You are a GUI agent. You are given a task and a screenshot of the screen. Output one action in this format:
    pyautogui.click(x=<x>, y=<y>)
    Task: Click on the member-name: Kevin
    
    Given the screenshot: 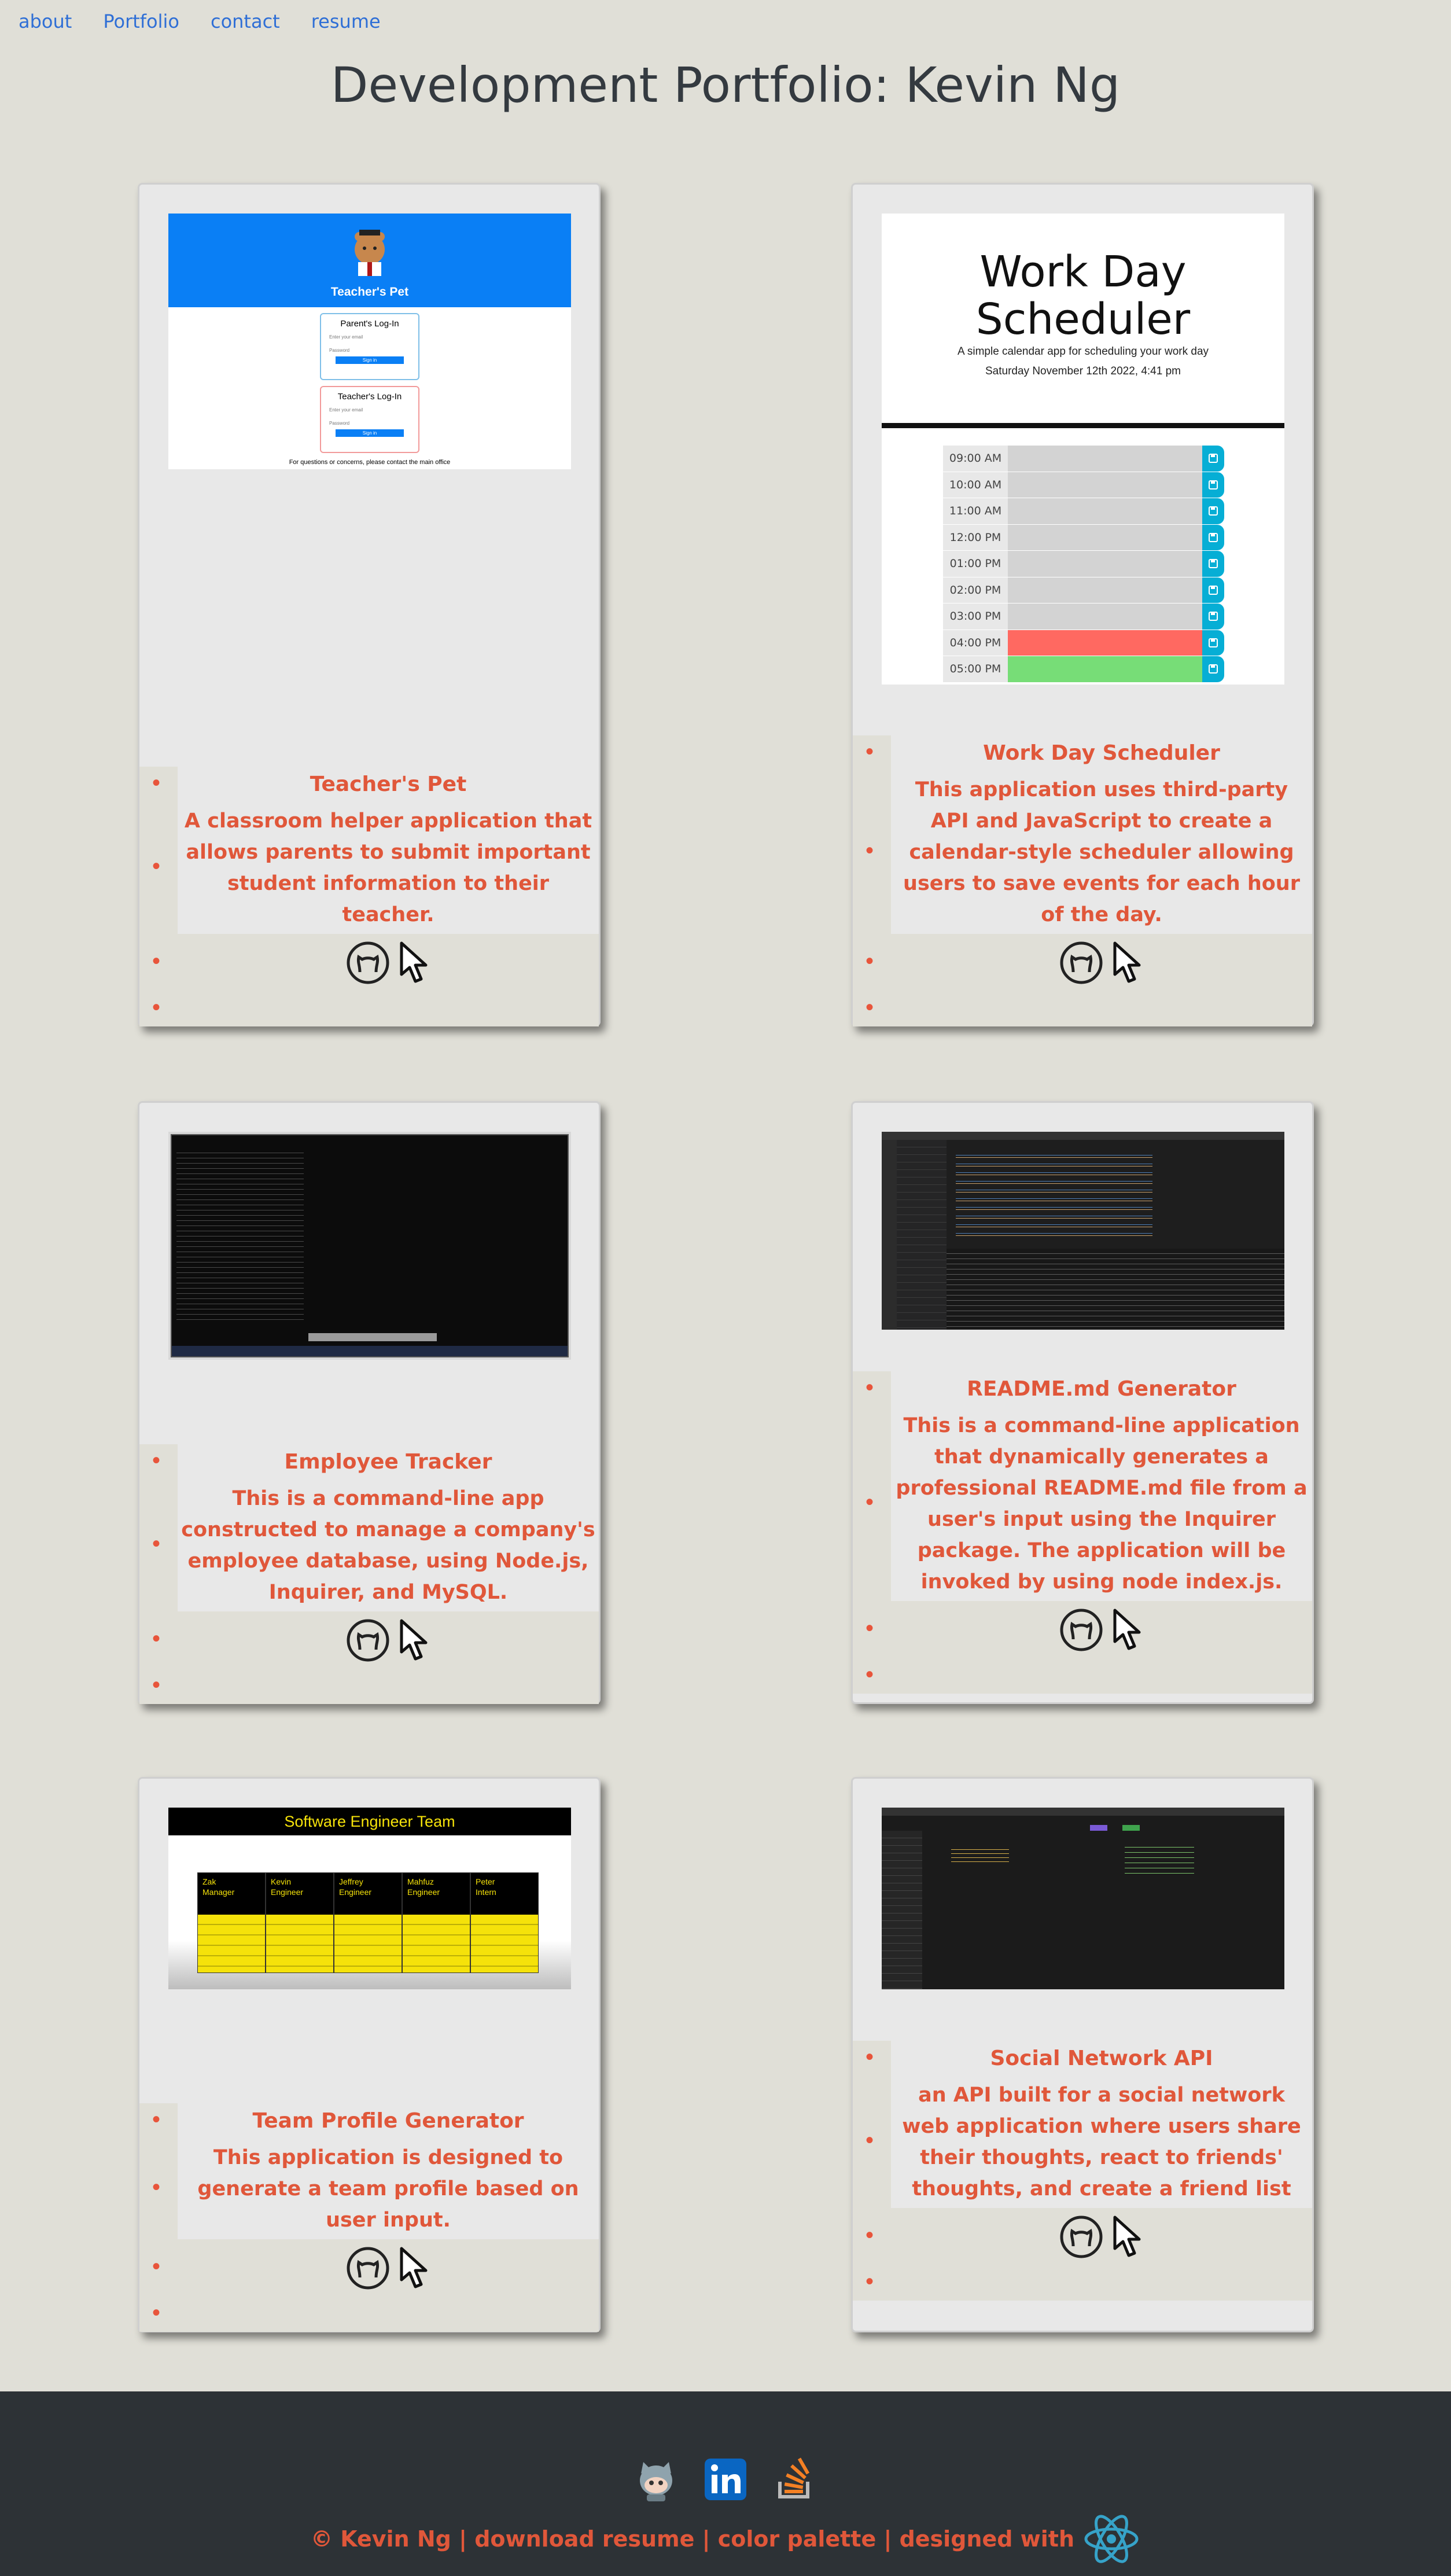 What is the action you would take?
    pyautogui.click(x=281, y=1881)
    